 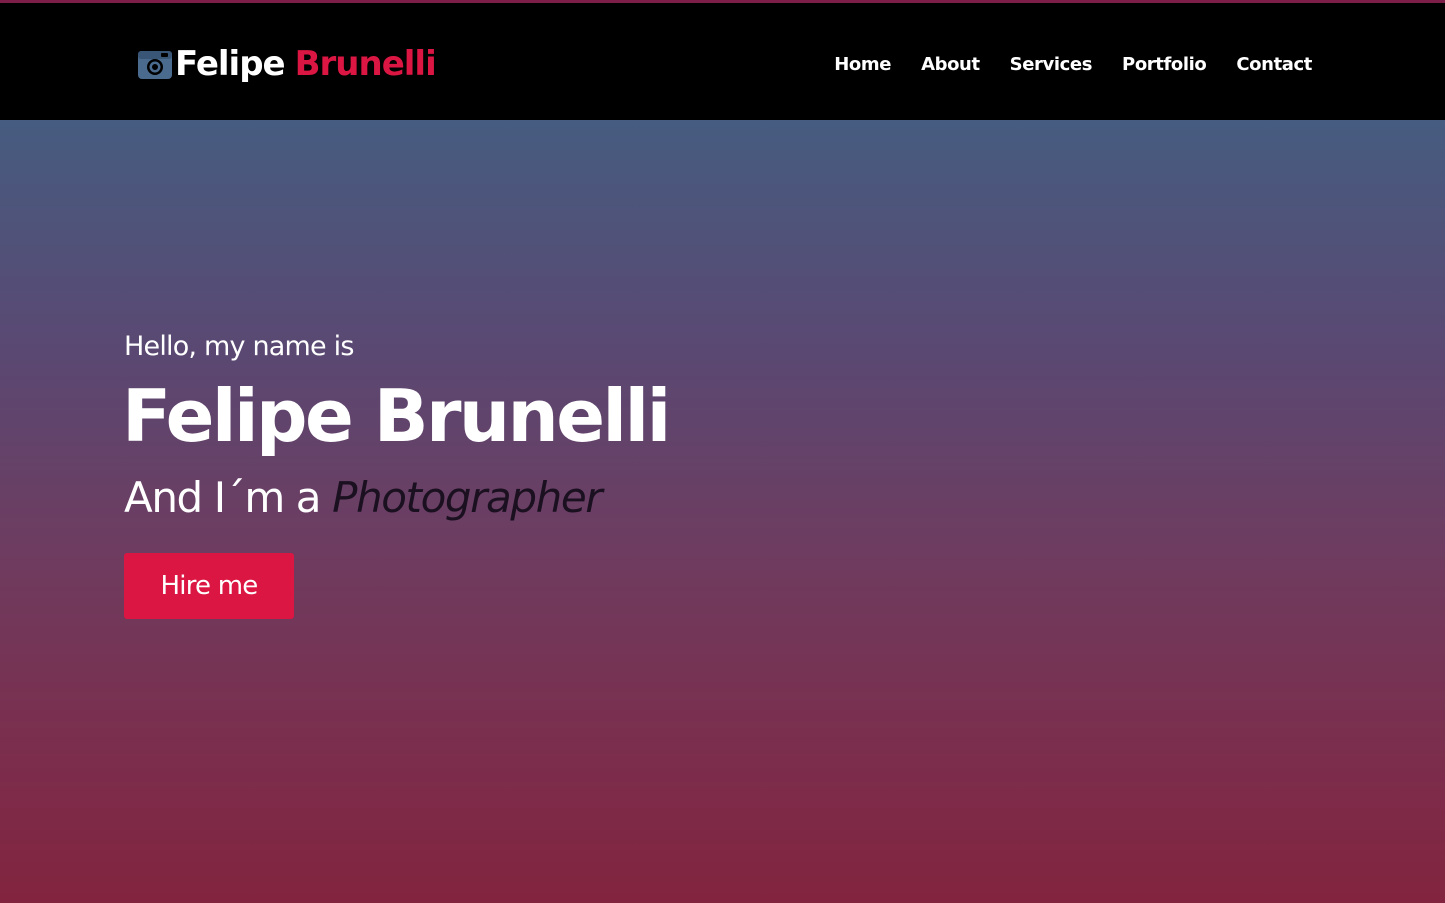 What do you see at coordinates (467, 497) in the screenshot?
I see `profession-text: Photographer` at bounding box center [467, 497].